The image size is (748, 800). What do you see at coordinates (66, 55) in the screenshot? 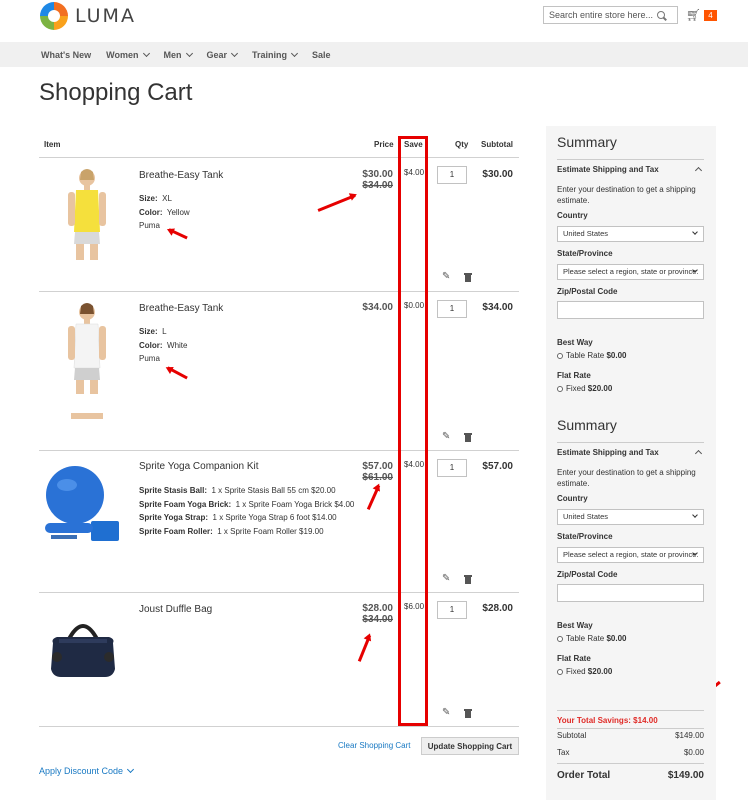
I see `nav-item-whats-new: What's New` at bounding box center [66, 55].